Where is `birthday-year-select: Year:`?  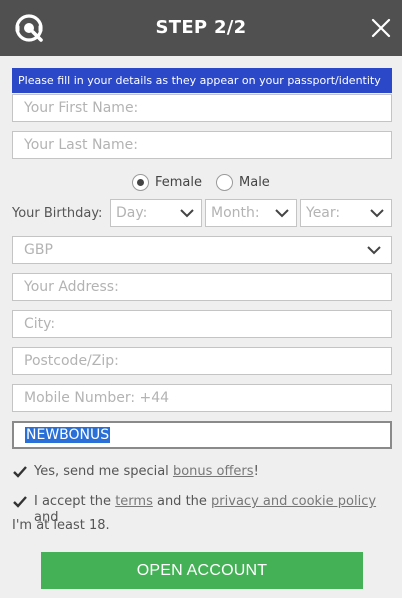 birthday-year-select: Year: is located at coordinates (346, 213).